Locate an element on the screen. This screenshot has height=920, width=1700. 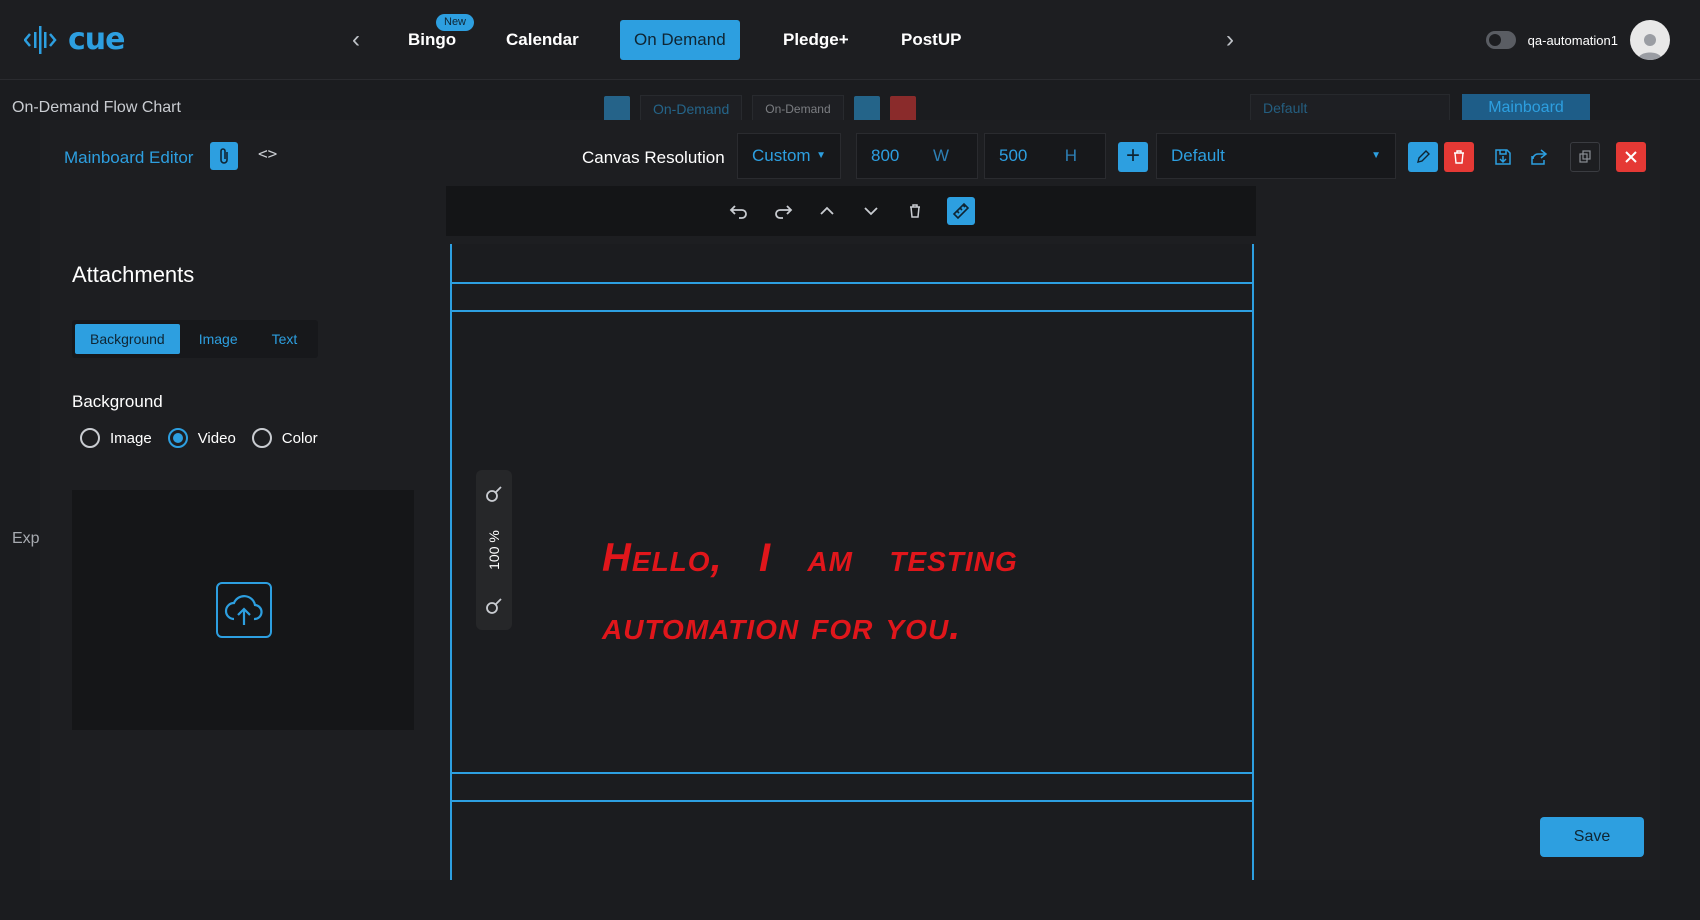
add-preset-button: + is located at coordinates (1133, 157).